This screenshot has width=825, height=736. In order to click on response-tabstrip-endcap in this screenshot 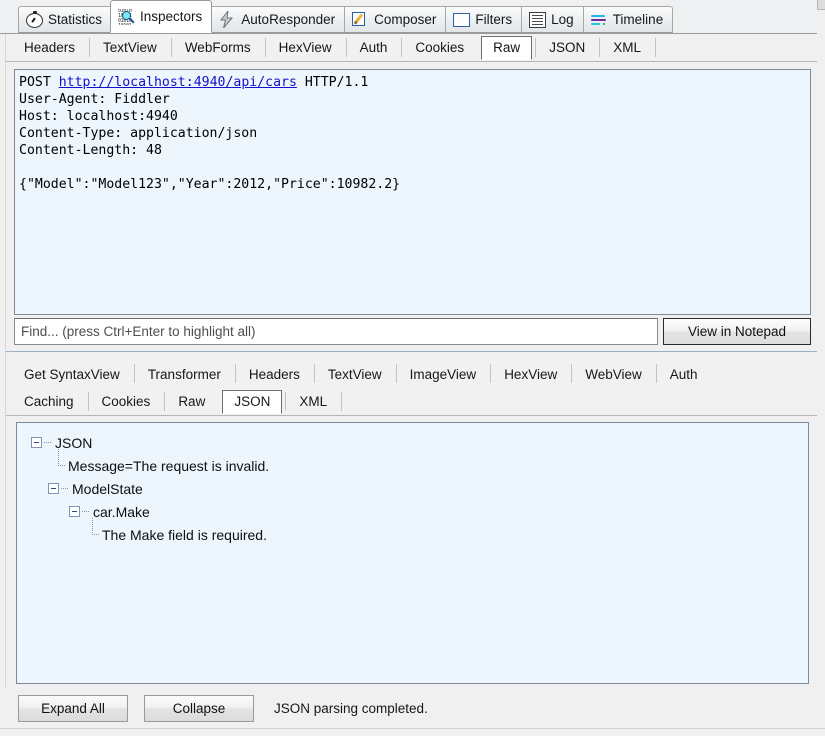, I will do `click(348, 402)`.